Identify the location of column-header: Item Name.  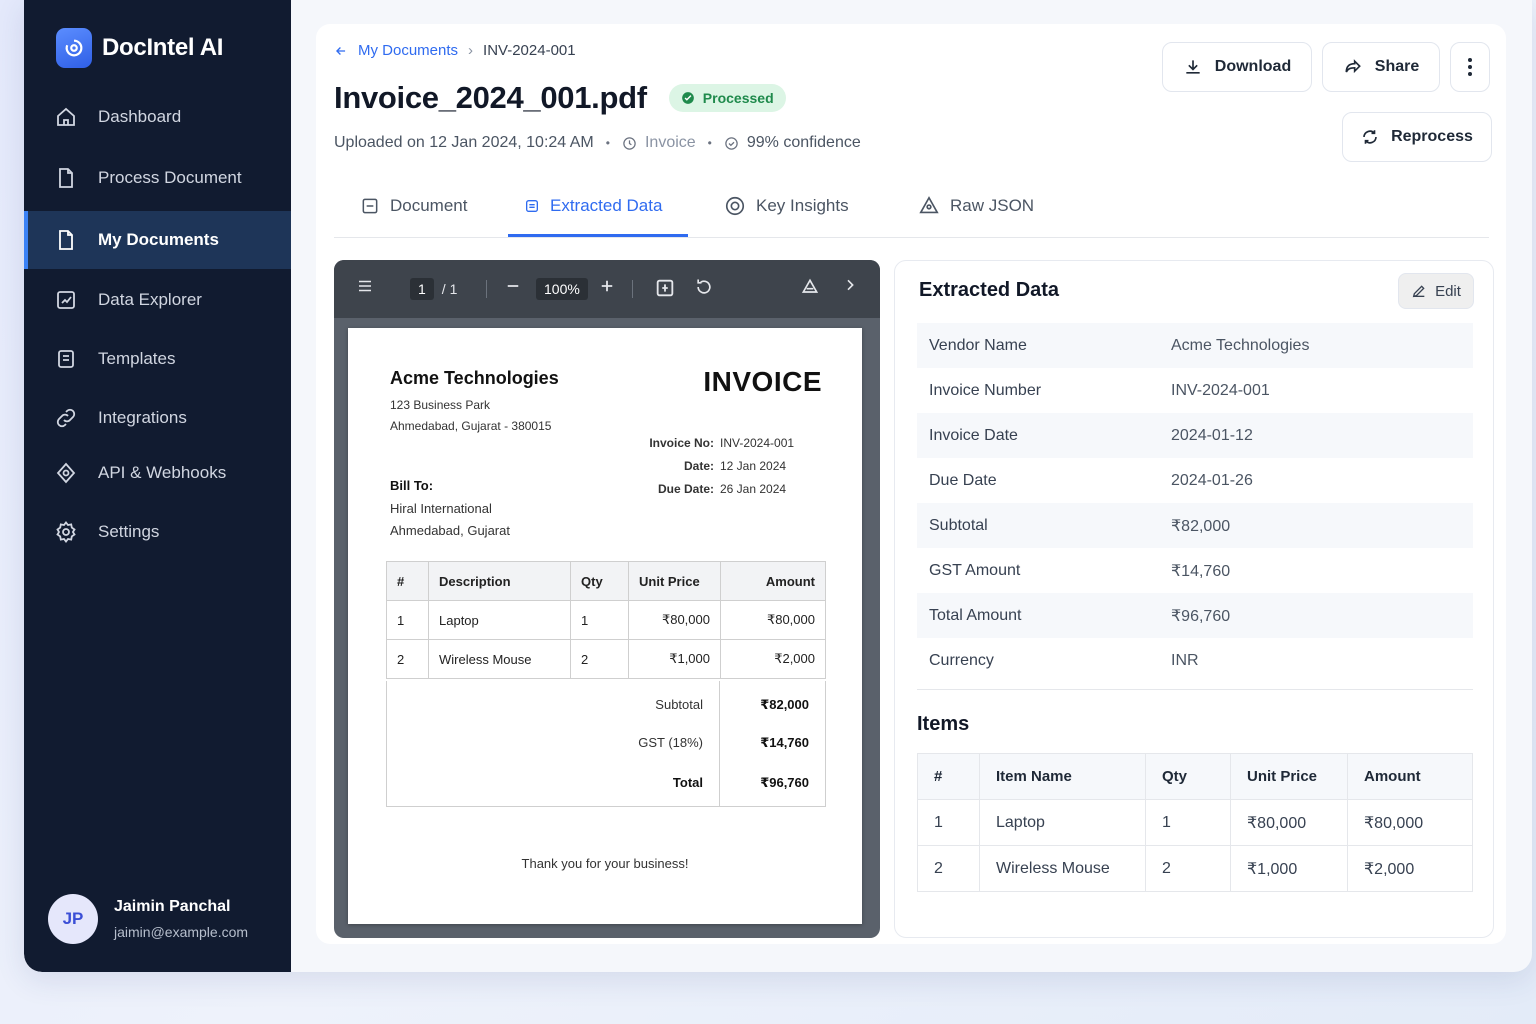
(1062, 776).